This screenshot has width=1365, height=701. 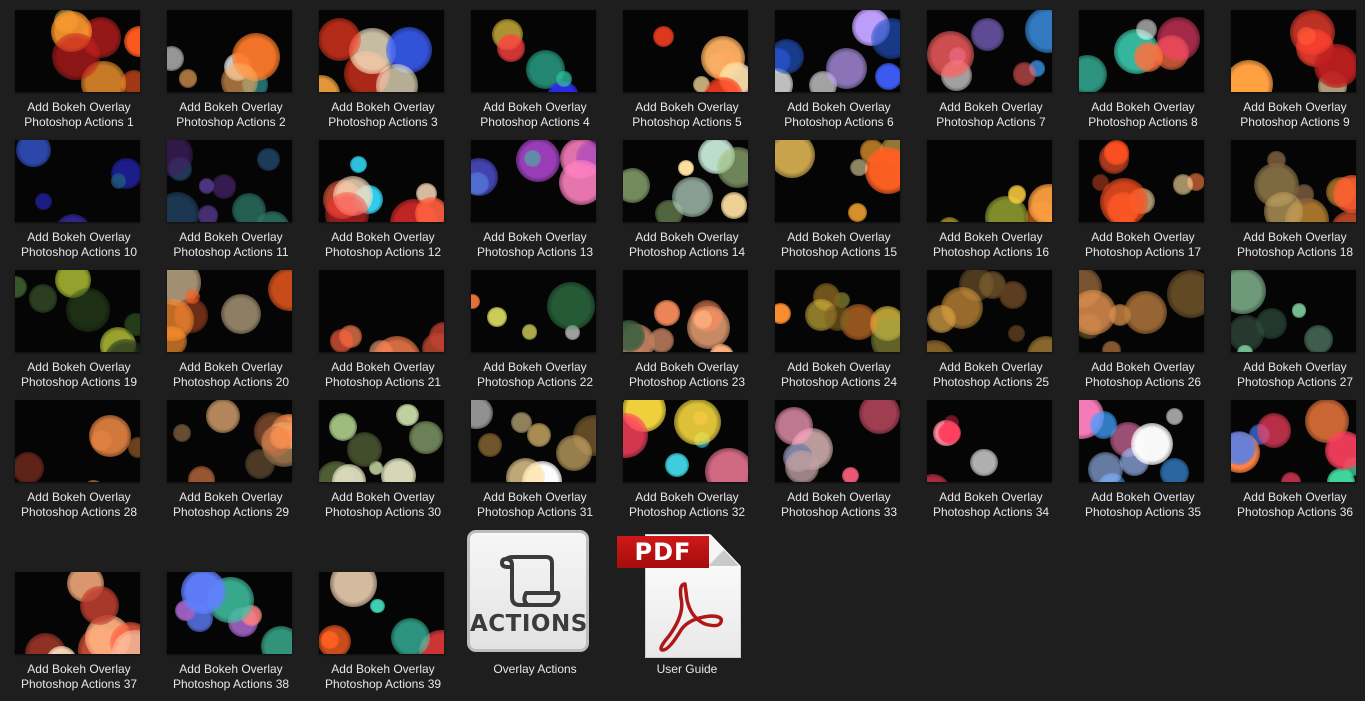 What do you see at coordinates (79, 201) in the screenshot?
I see `file-item: Add Bokeh Overlay Photoshop Actions 10` at bounding box center [79, 201].